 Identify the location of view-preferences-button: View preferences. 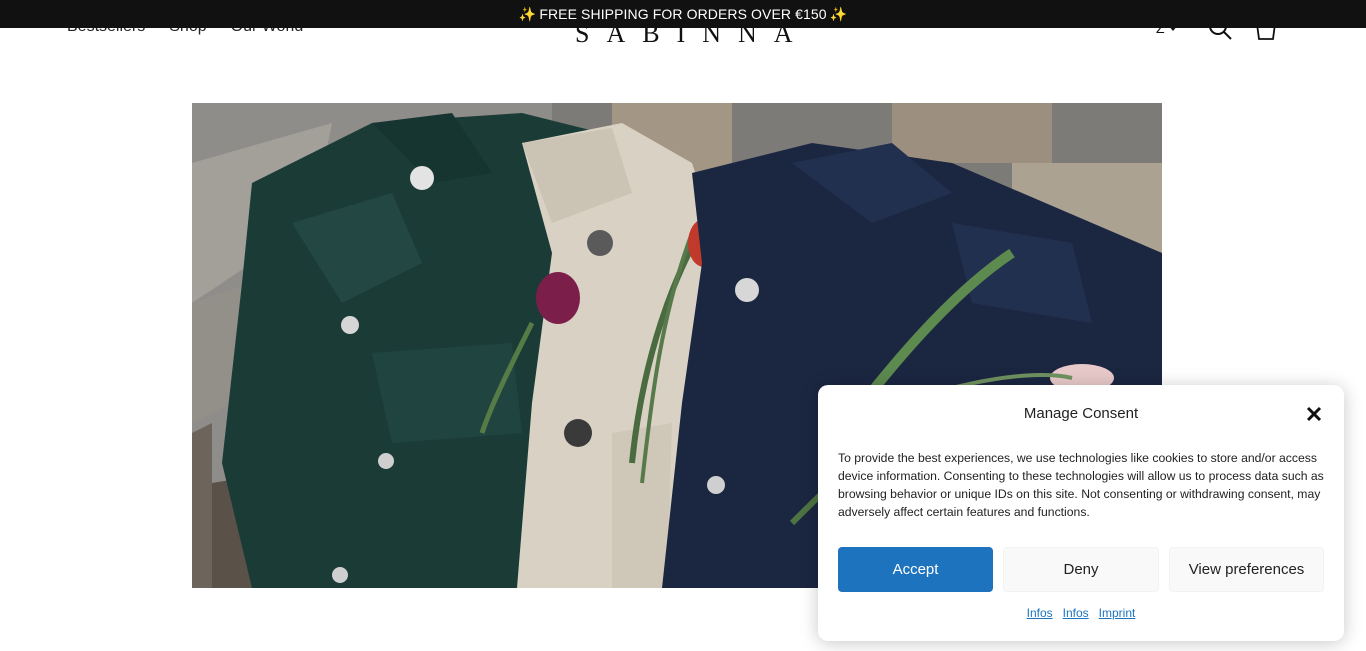
(1246, 569).